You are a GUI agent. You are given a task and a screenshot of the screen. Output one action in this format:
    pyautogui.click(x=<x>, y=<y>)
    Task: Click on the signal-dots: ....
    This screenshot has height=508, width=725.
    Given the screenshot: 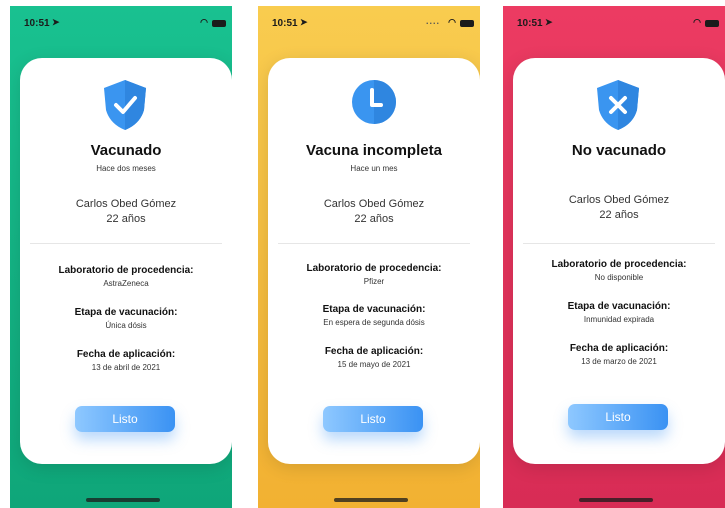 What is the action you would take?
    pyautogui.click(x=432, y=21)
    